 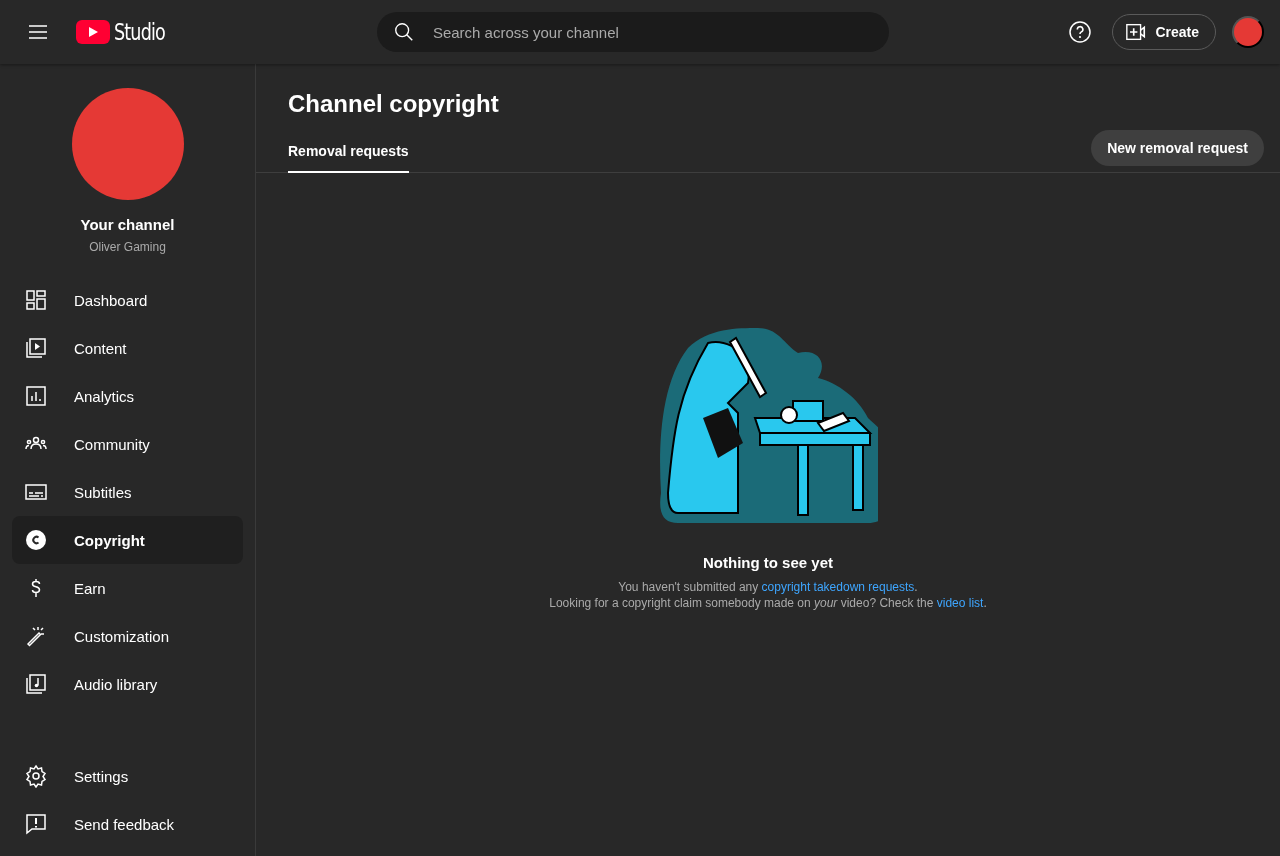 What do you see at coordinates (1248, 32) in the screenshot?
I see `account-avatar` at bounding box center [1248, 32].